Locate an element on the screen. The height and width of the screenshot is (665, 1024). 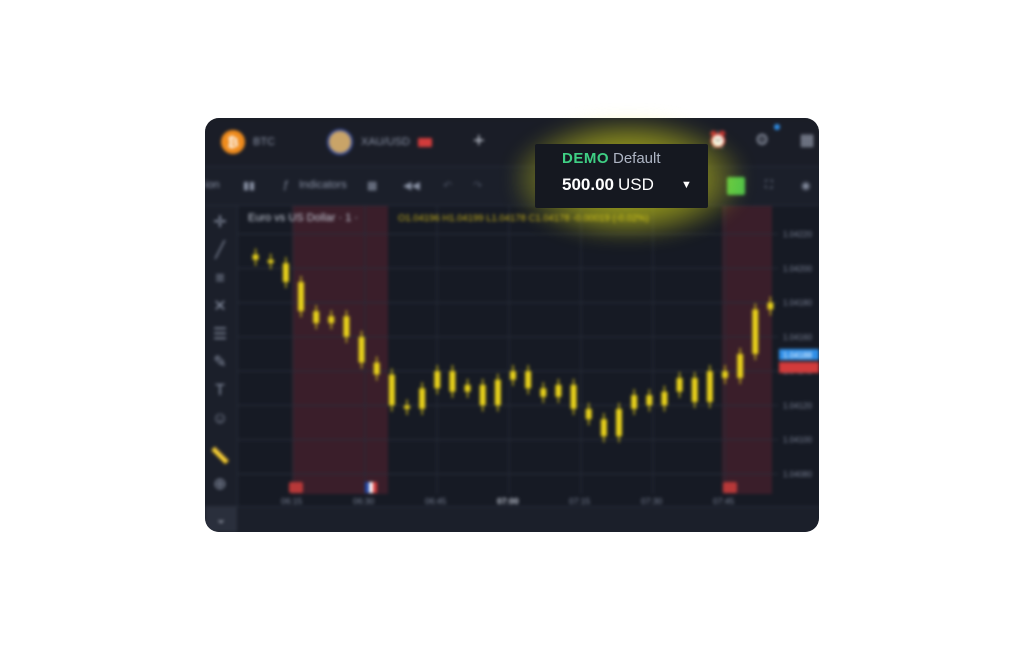
toolbar-fragment: ion is located at coordinates (212, 185).